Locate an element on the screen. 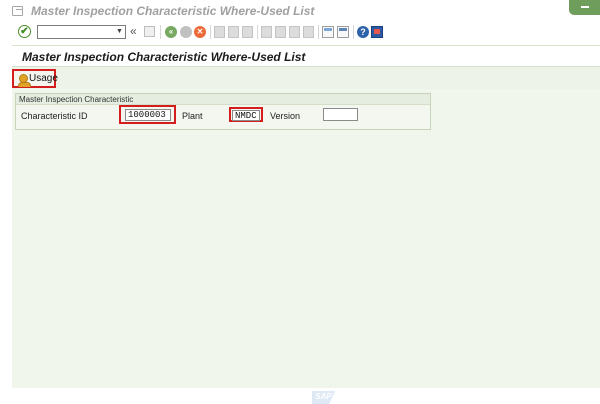 The height and width of the screenshot is (404, 600). find-icon is located at coordinates (233, 32).